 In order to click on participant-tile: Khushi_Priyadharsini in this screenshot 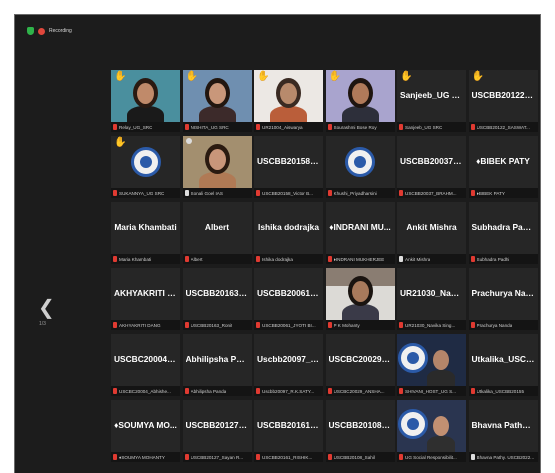, I will do `click(360, 167)`.